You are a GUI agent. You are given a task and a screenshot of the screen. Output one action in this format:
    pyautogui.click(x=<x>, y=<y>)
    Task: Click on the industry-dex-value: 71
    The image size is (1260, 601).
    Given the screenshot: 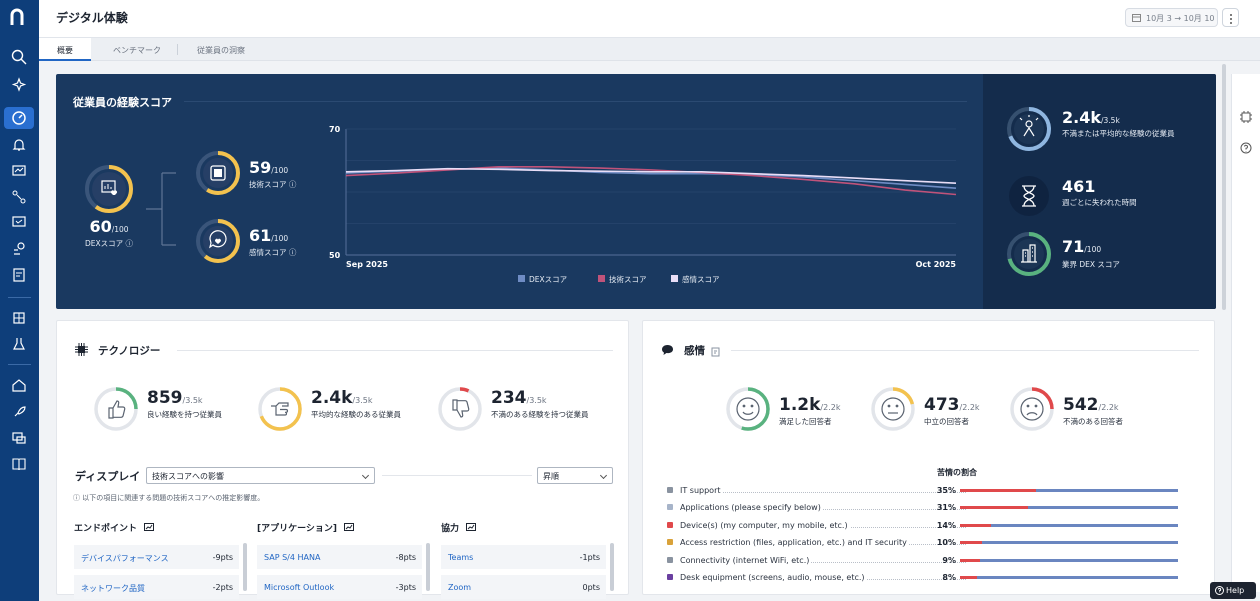 What is the action you would take?
    pyautogui.click(x=1073, y=246)
    